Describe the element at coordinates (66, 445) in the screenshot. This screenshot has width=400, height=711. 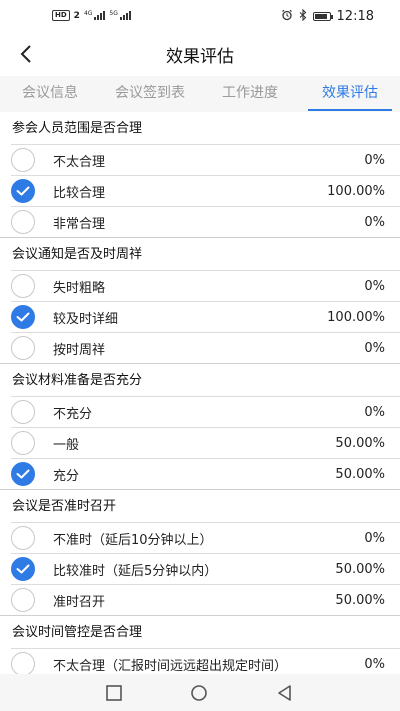
I see `option-label: 一般` at that location.